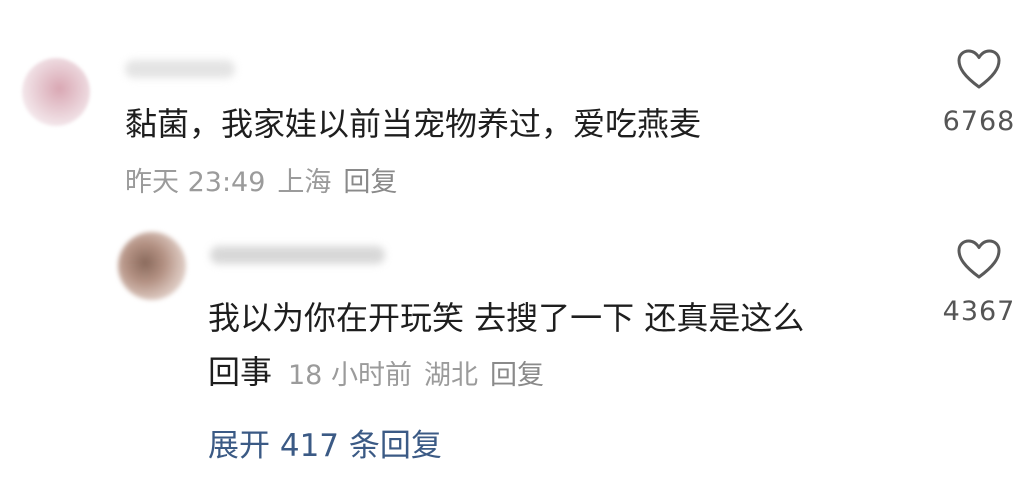 The image size is (1035, 489). What do you see at coordinates (304, 182) in the screenshot?
I see `comment-location: 上海` at bounding box center [304, 182].